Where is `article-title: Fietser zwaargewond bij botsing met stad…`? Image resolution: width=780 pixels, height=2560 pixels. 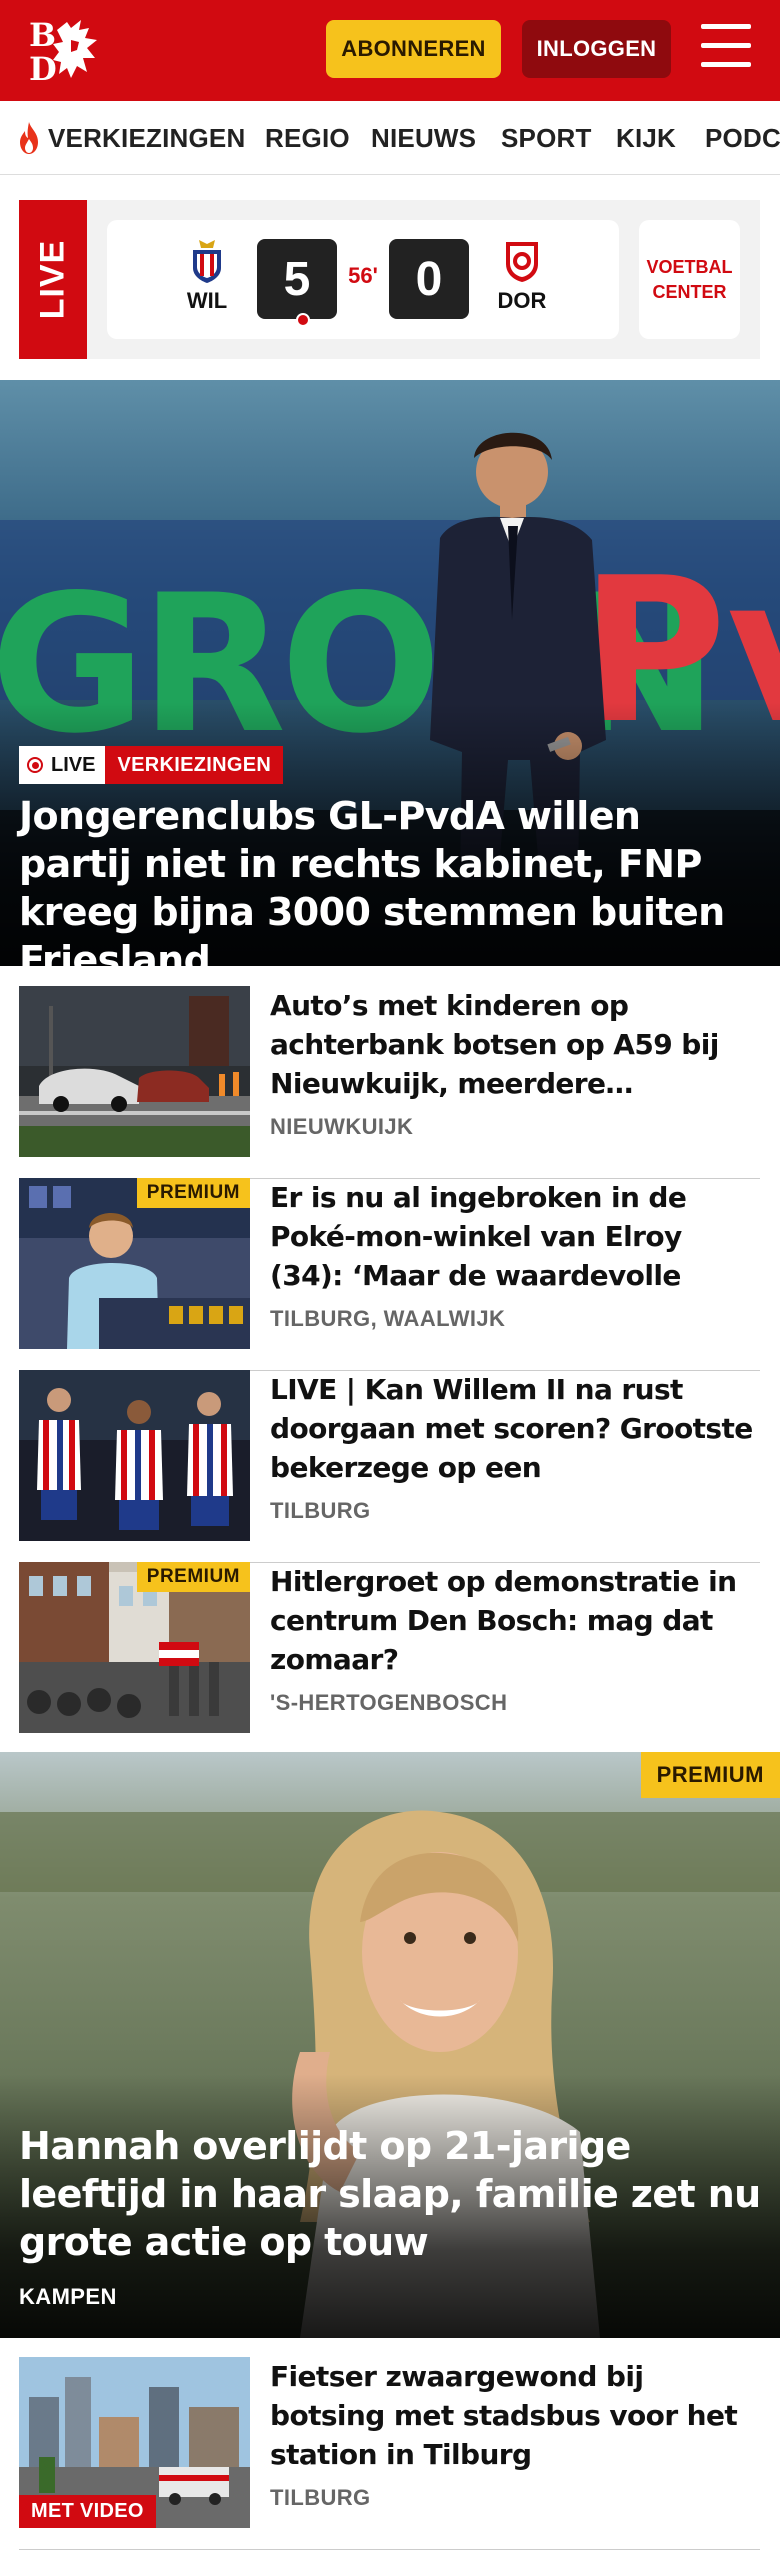 article-title: Fietser zwaargewond bij botsing met stad… is located at coordinates (515, 2415).